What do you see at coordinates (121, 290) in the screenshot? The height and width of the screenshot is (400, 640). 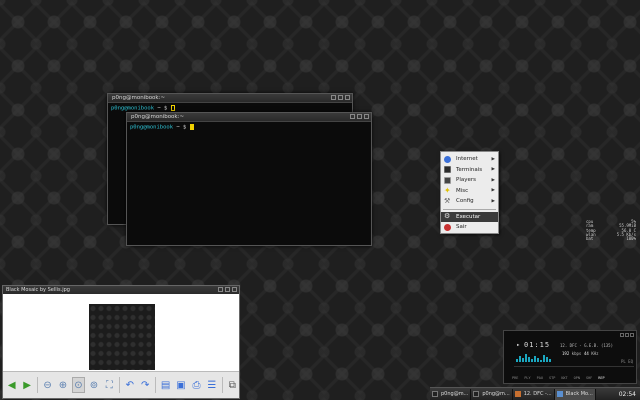 I see `viewer-titlebar: Black Mosaic by Sellis.jpg` at bounding box center [121, 290].